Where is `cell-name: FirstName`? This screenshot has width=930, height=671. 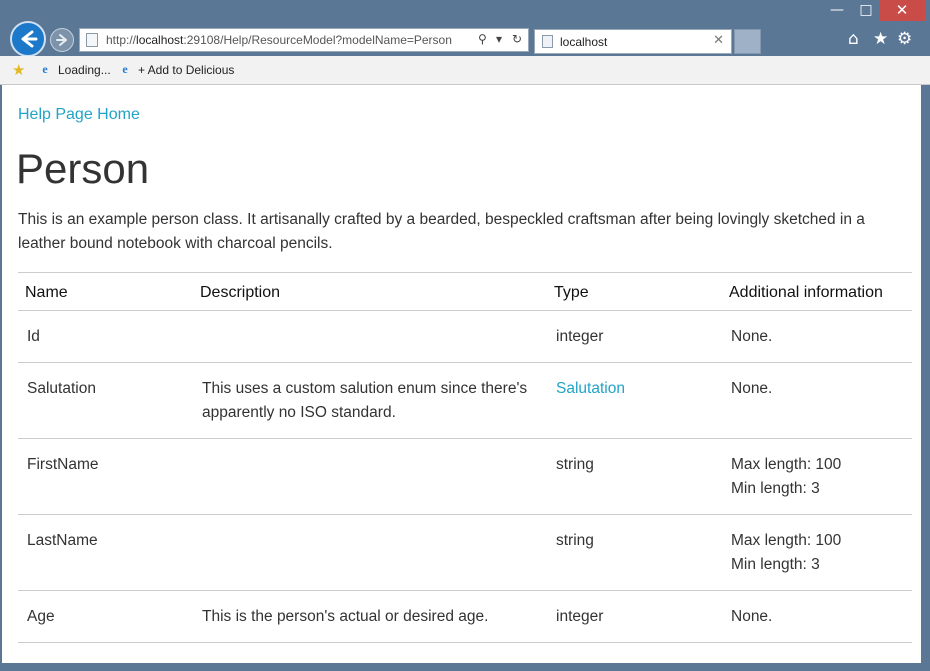
cell-name: FirstName is located at coordinates (105, 476).